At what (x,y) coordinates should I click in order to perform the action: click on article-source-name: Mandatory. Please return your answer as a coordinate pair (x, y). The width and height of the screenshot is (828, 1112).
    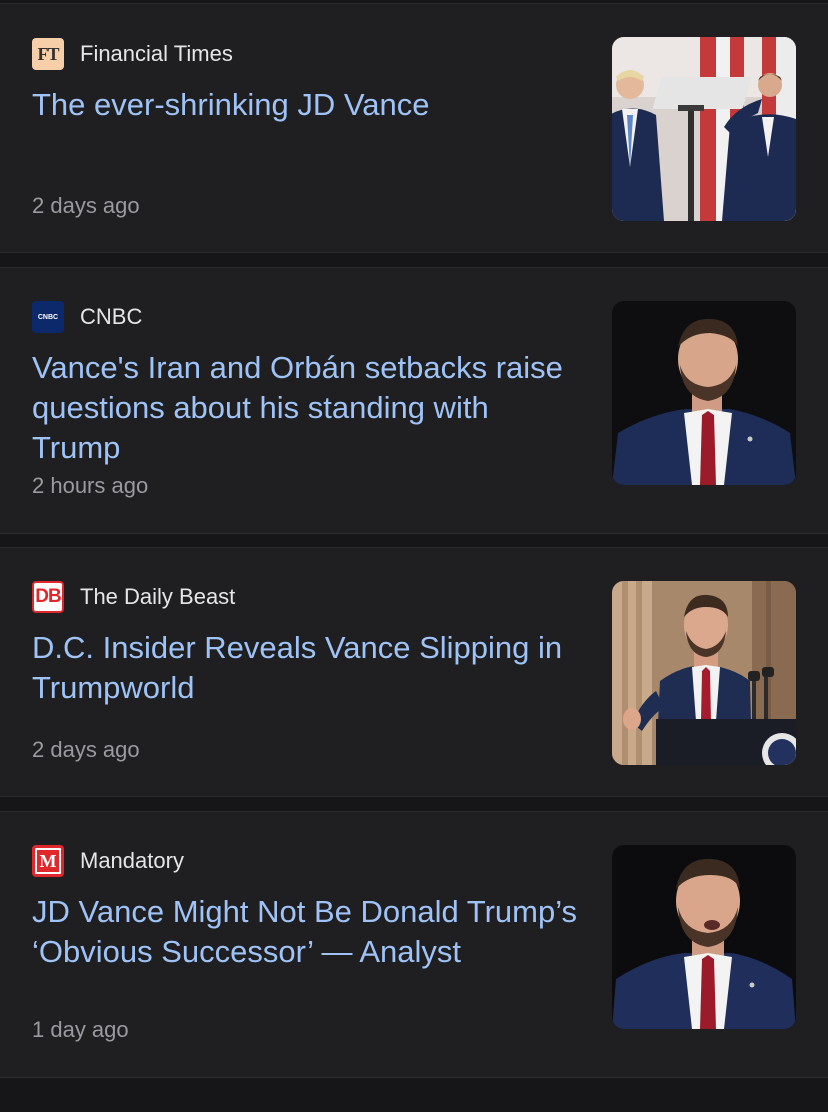
    Looking at the image, I should click on (132, 860).